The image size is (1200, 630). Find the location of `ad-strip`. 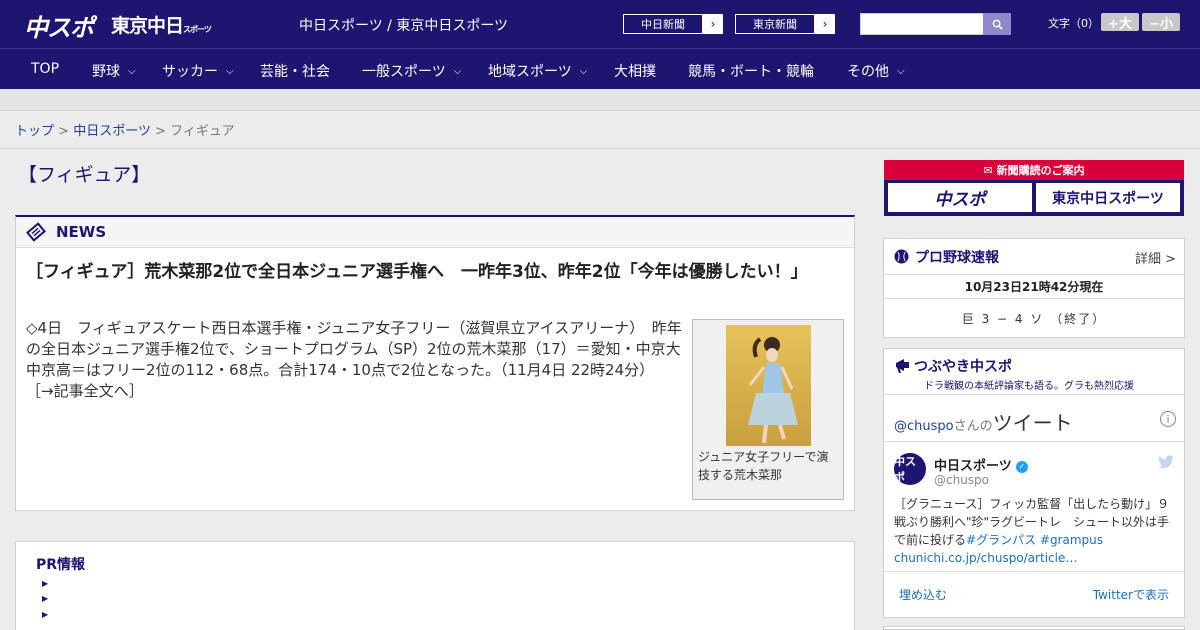

ad-strip is located at coordinates (600, 100).